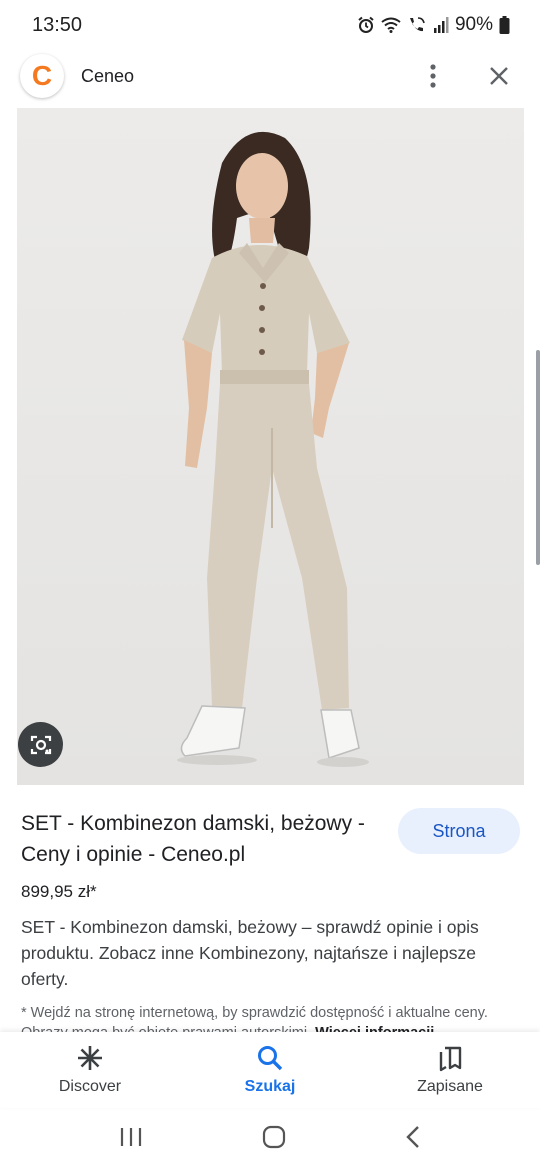 The image size is (540, 1170). What do you see at coordinates (90, 1086) in the screenshot?
I see `nav-discover-label: Discover` at bounding box center [90, 1086].